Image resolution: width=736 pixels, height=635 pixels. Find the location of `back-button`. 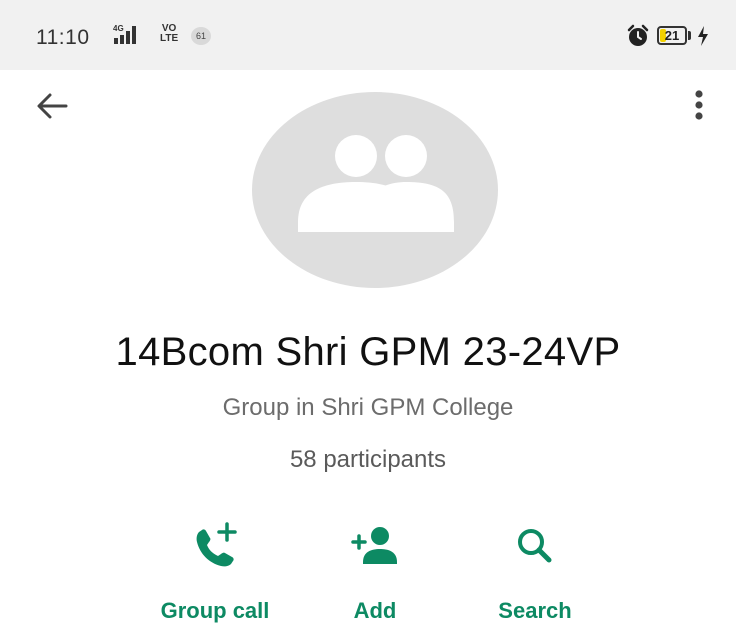

back-button is located at coordinates (52, 106).